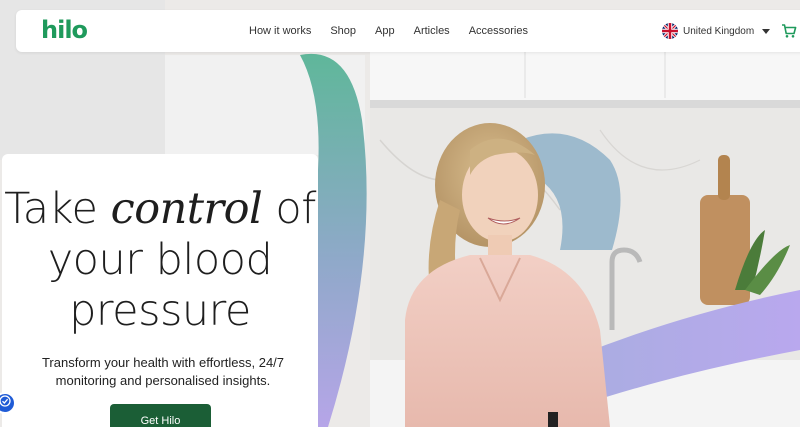 The width and height of the screenshot is (800, 427). Describe the element at coordinates (5, 403) in the screenshot. I see `accessibility-icon` at that location.